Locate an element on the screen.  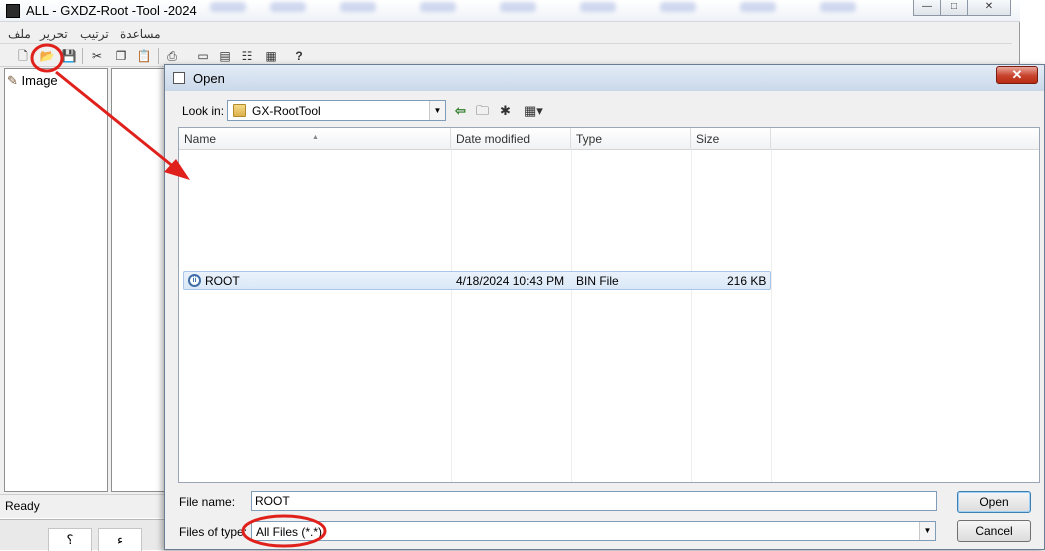
keyboard-key: ء is located at coordinates (120, 539).